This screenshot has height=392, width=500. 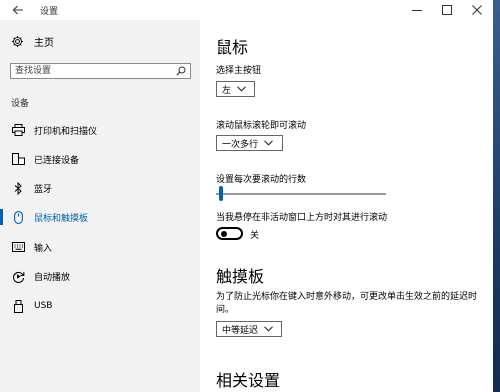 I want to click on back-button, so click(x=18, y=10).